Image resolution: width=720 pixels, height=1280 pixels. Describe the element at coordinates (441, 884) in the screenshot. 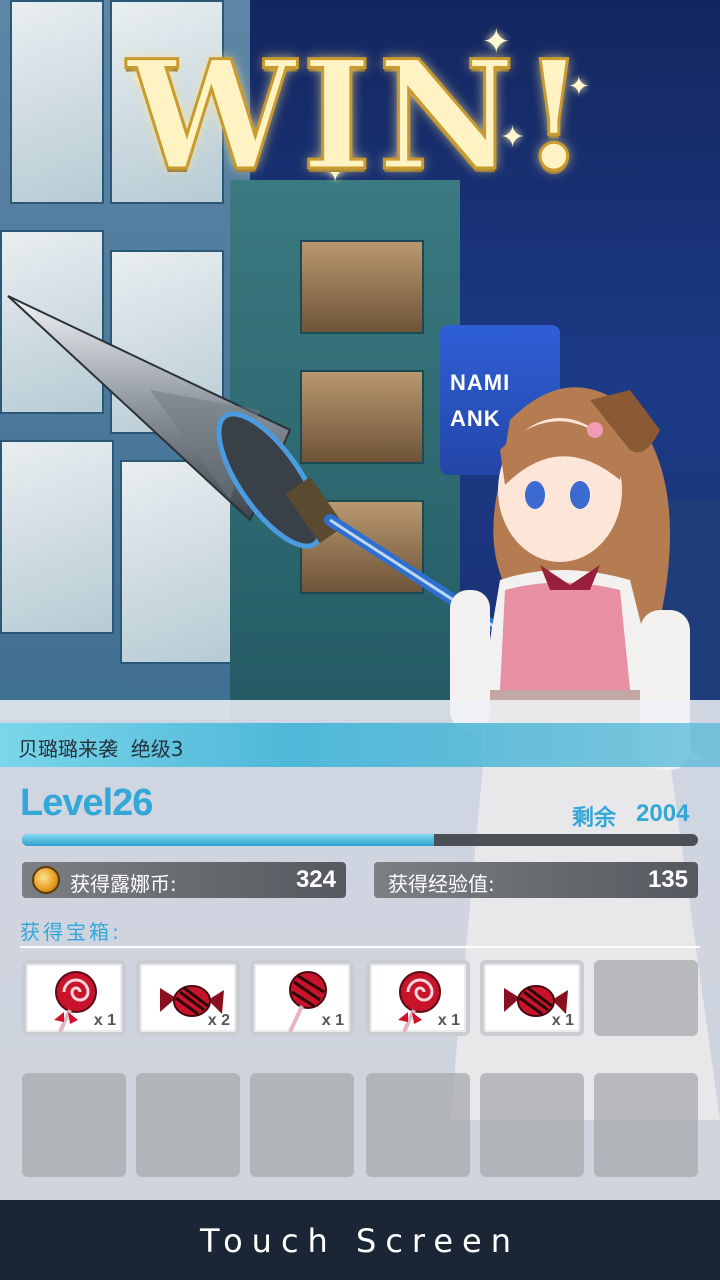

I see `exp-reward-label: 获得经验值:` at that location.